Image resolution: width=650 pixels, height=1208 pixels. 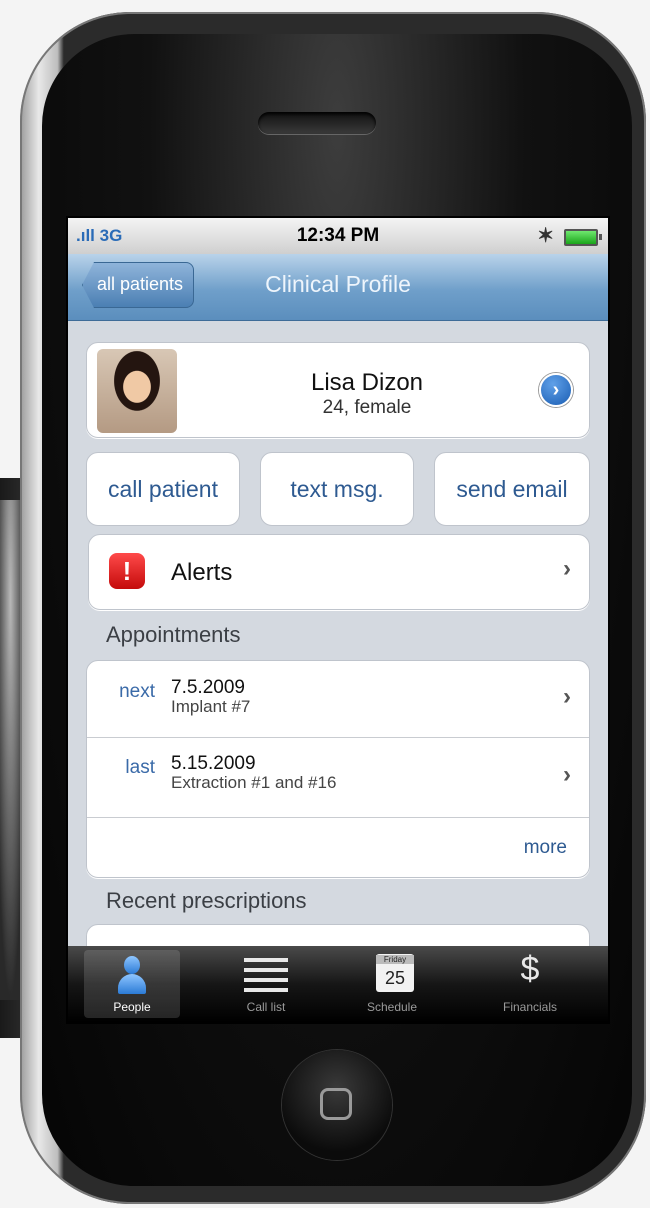 I want to click on status-time: 12:34 PM, so click(x=338, y=235).